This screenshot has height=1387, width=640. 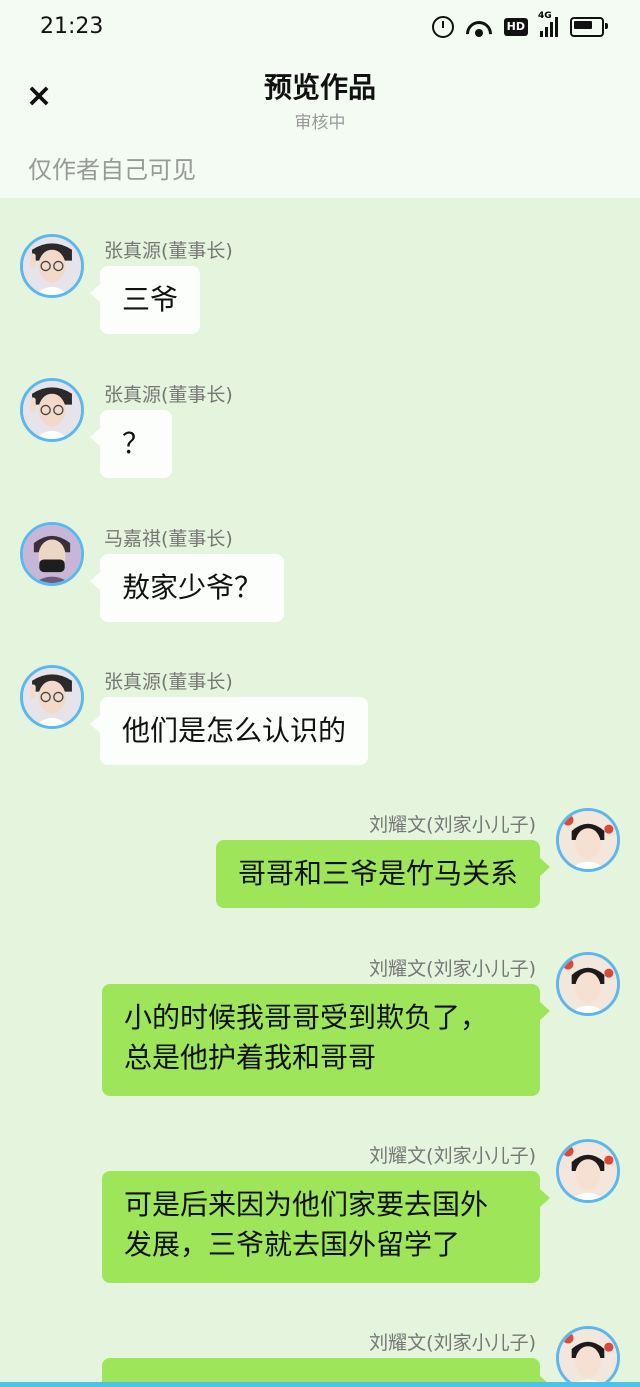 What do you see at coordinates (187, 588) in the screenshot?
I see `message-bubble: 敖家少爷？` at bounding box center [187, 588].